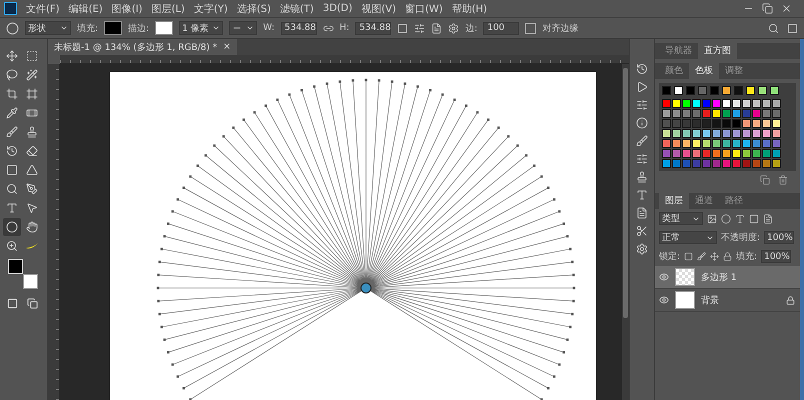 This screenshot has width=804, height=400. What do you see at coordinates (664, 277) in the screenshot?
I see `visibility-icon` at bounding box center [664, 277].